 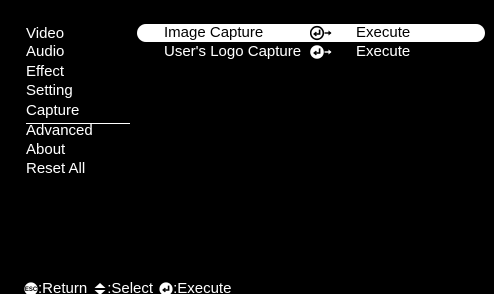 I want to click on menu-item-video: Video, so click(x=45, y=34).